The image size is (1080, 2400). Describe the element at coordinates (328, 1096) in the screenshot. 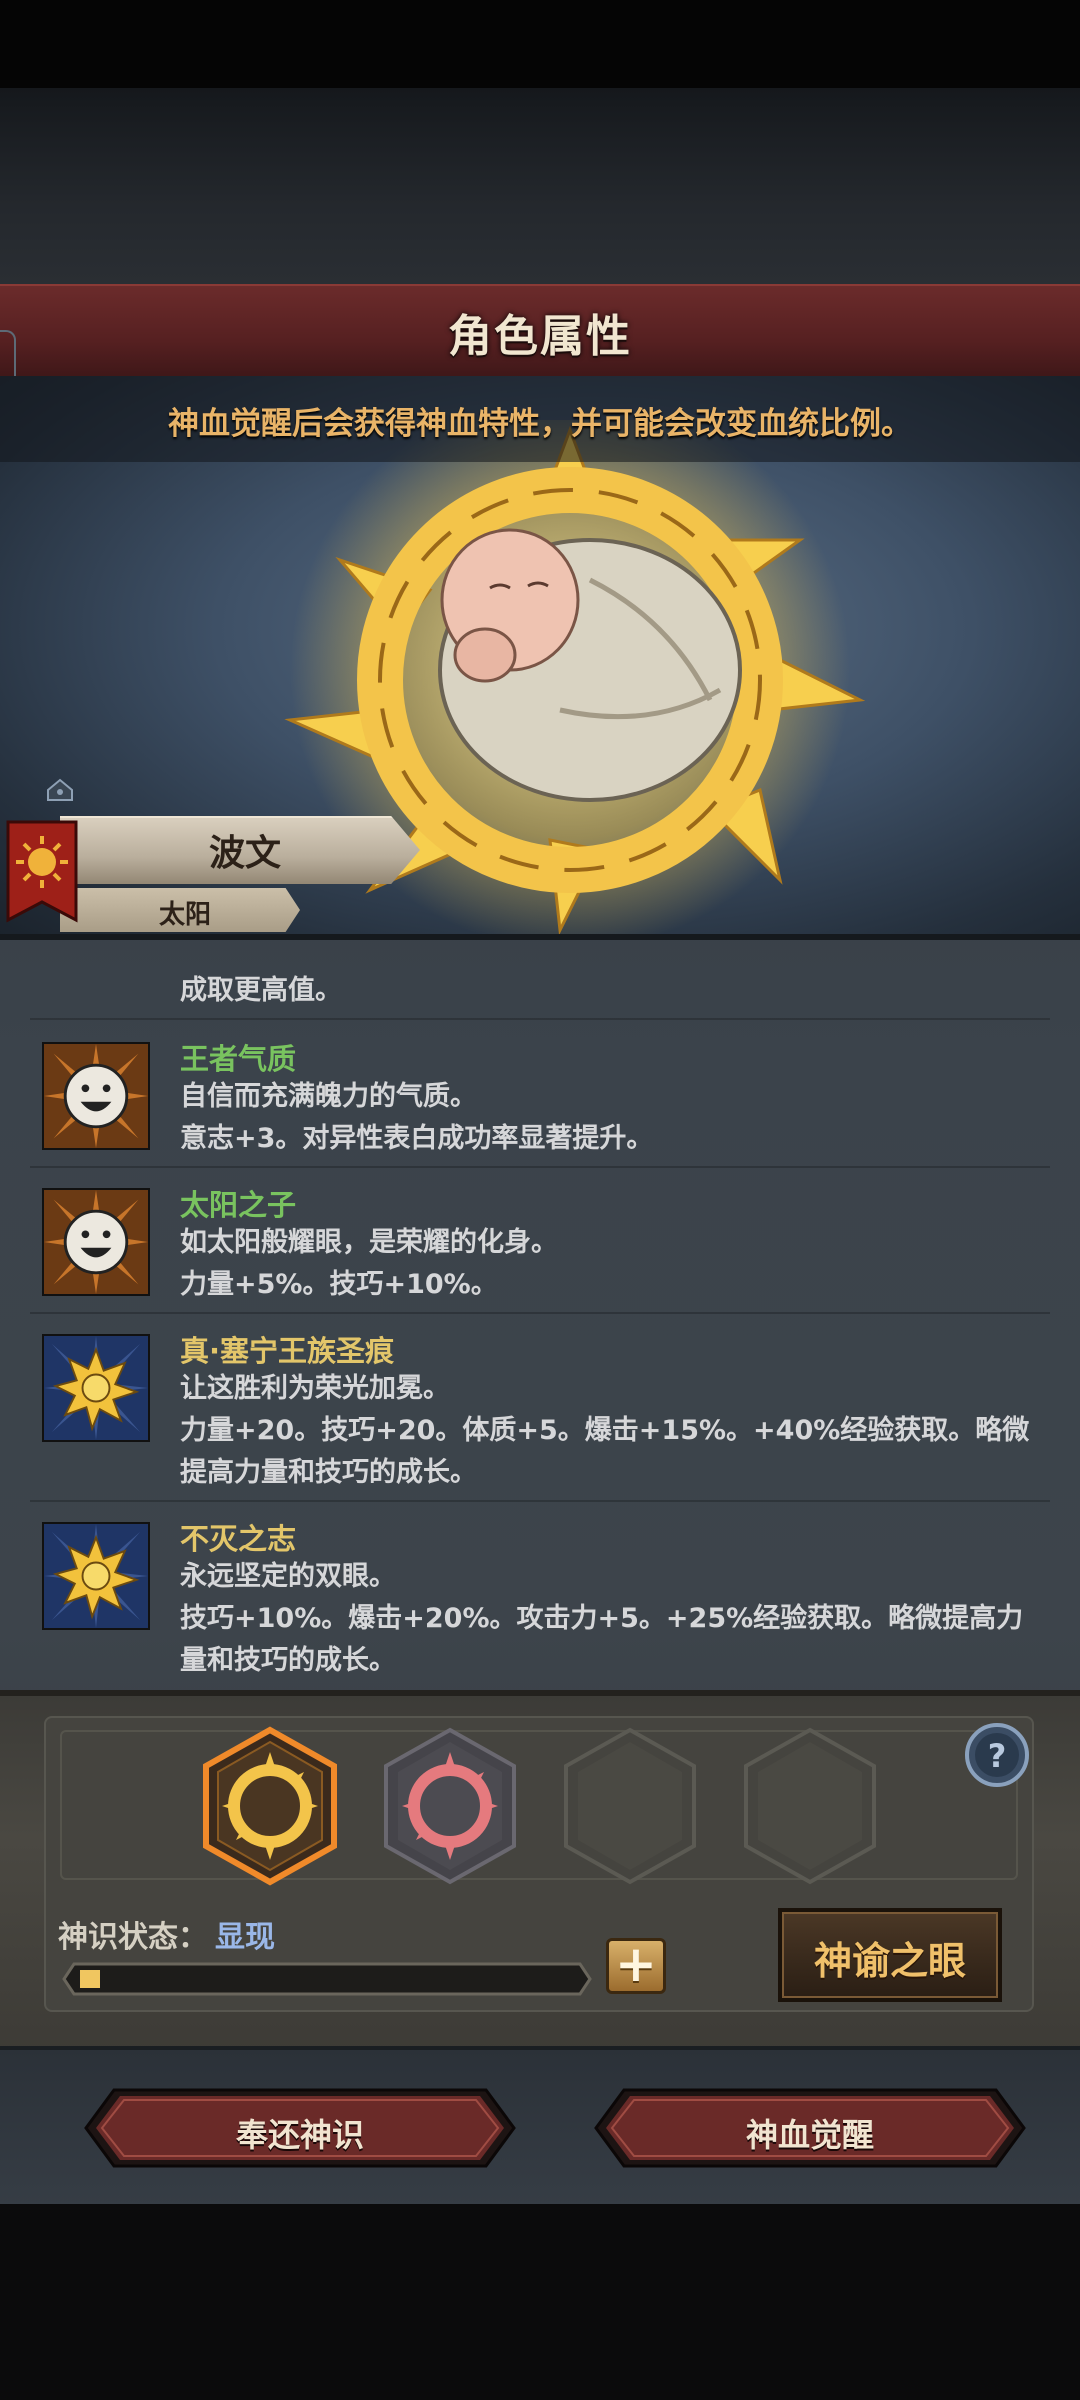

I see `trait-description: 自信而充满魄力的气质。` at that location.